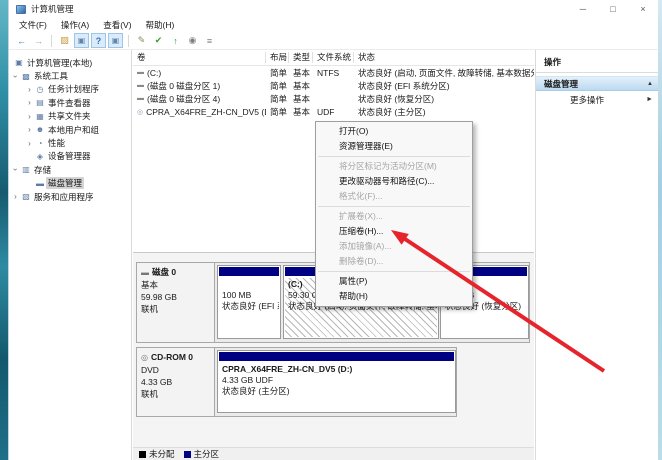 The height and width of the screenshot is (460, 662). What do you see at coordinates (70, 142) in the screenshot?
I see `tree-item-performance: › ◔ 性能` at bounding box center [70, 142].